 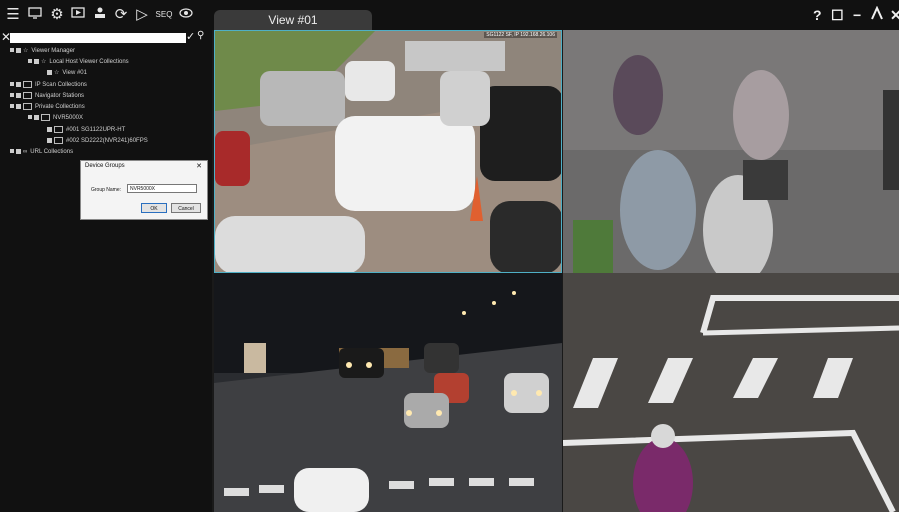 I want to click on playback-icon, so click(x=78, y=15).